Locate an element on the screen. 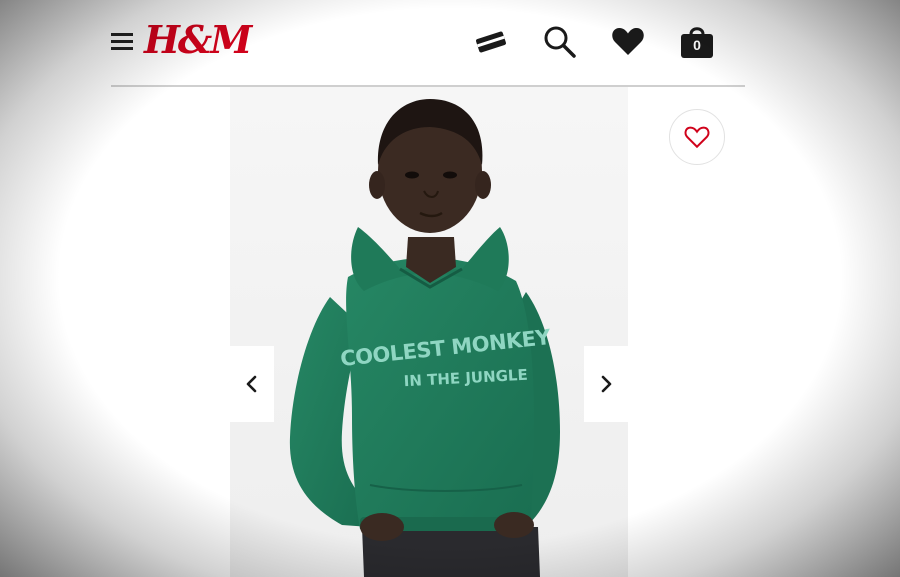  brand-logo: H&M is located at coordinates (198, 40).